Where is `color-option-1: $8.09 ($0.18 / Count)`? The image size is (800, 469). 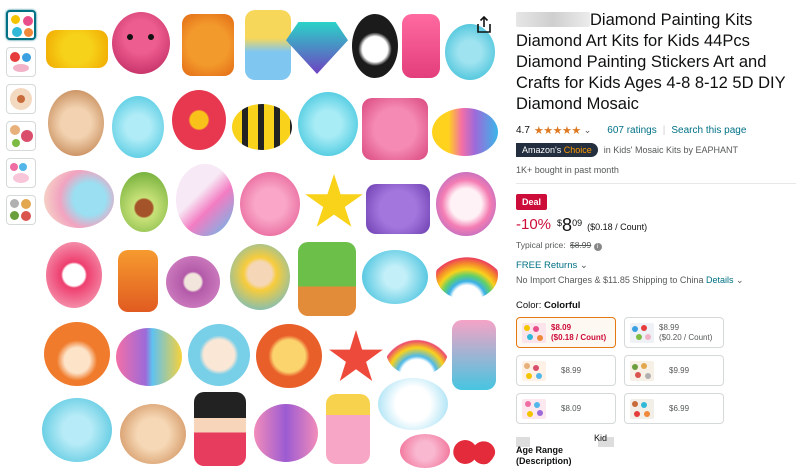 color-option-1: $8.09 ($0.18 / Count) is located at coordinates (566, 332).